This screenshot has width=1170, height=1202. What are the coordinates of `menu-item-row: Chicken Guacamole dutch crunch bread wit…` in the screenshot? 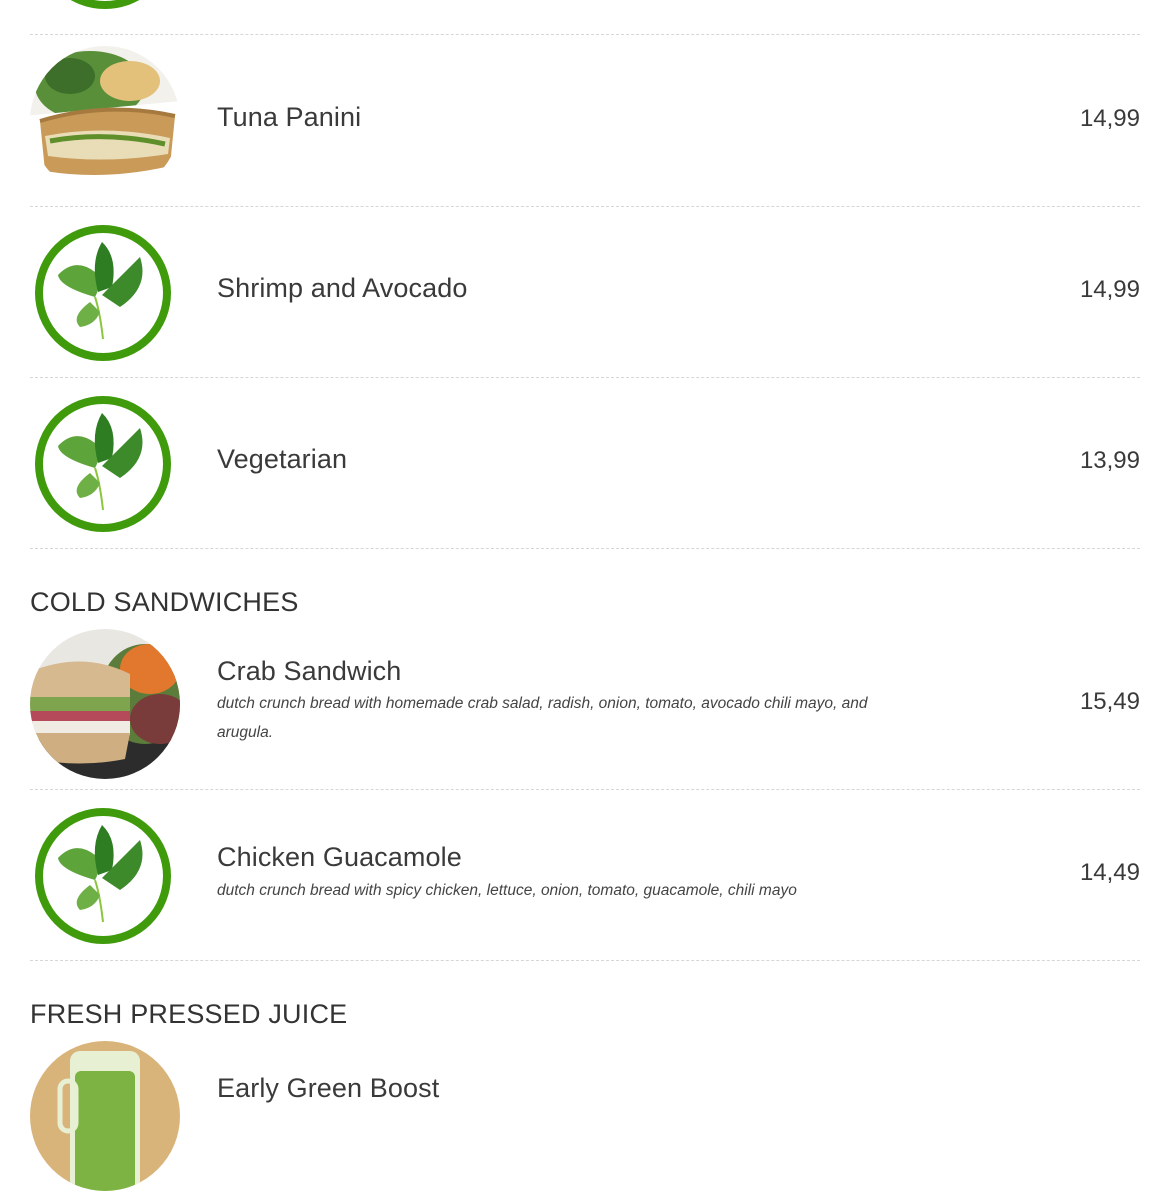 It's located at (585, 875).